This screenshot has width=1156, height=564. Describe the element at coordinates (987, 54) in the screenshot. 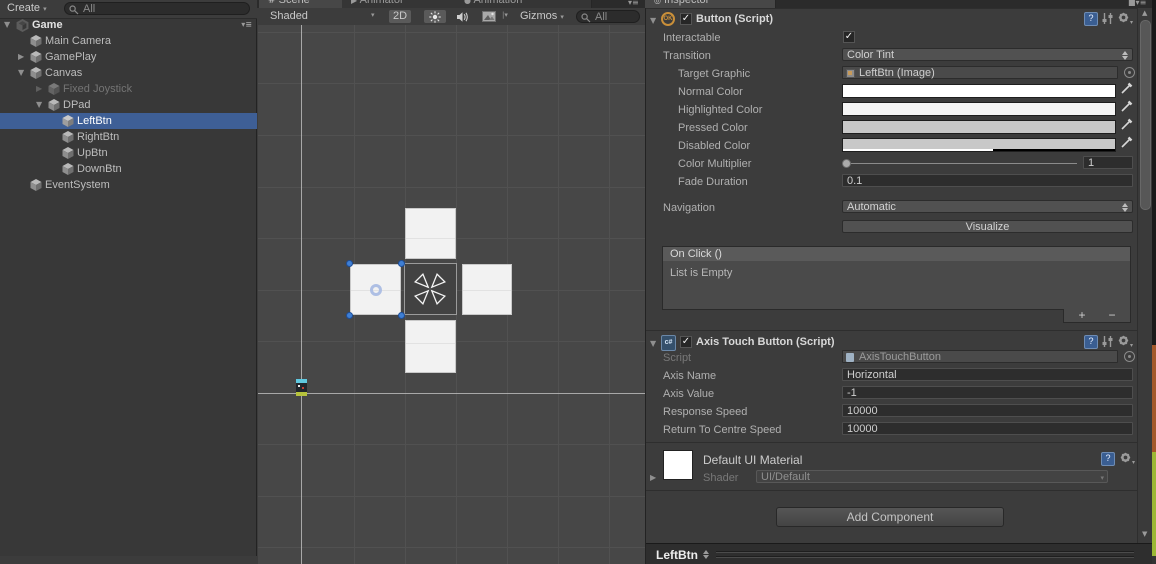

I see `transition-dropdown: Color Tint` at that location.